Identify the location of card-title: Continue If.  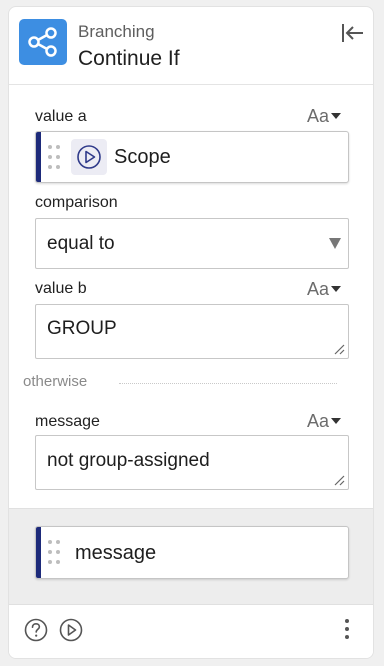
(129, 58).